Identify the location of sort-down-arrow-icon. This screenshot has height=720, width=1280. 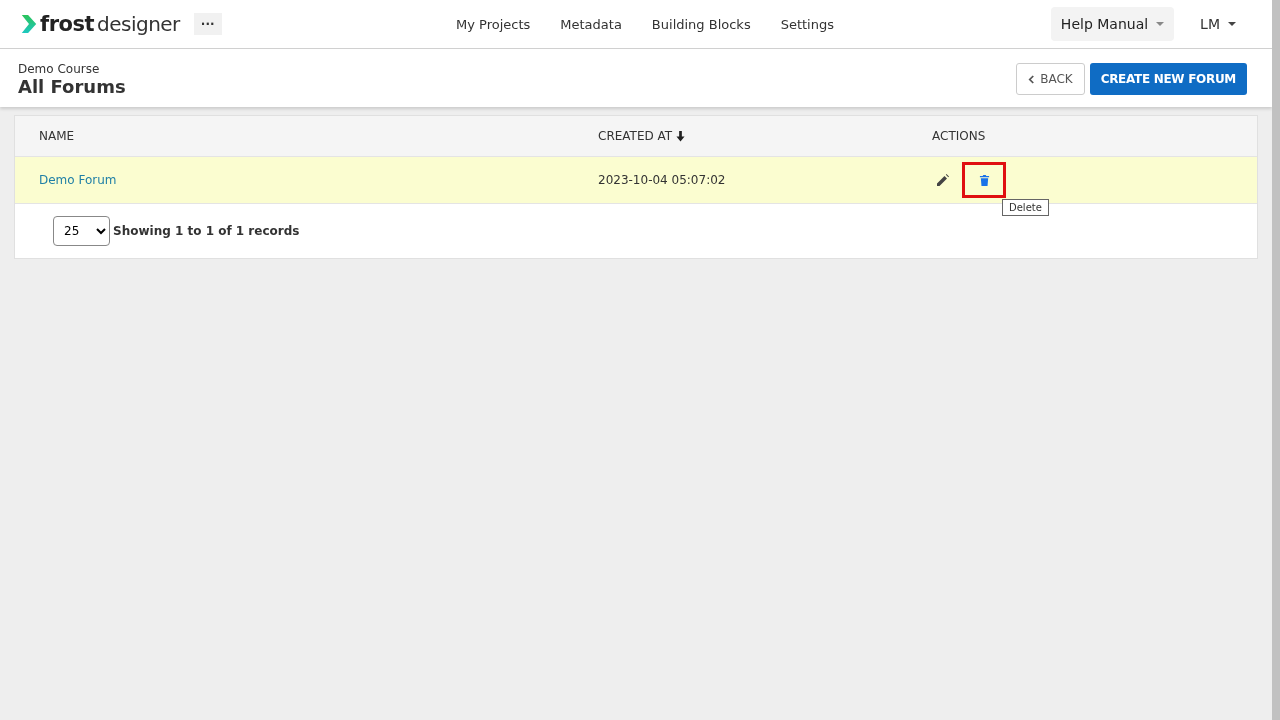
(681, 136).